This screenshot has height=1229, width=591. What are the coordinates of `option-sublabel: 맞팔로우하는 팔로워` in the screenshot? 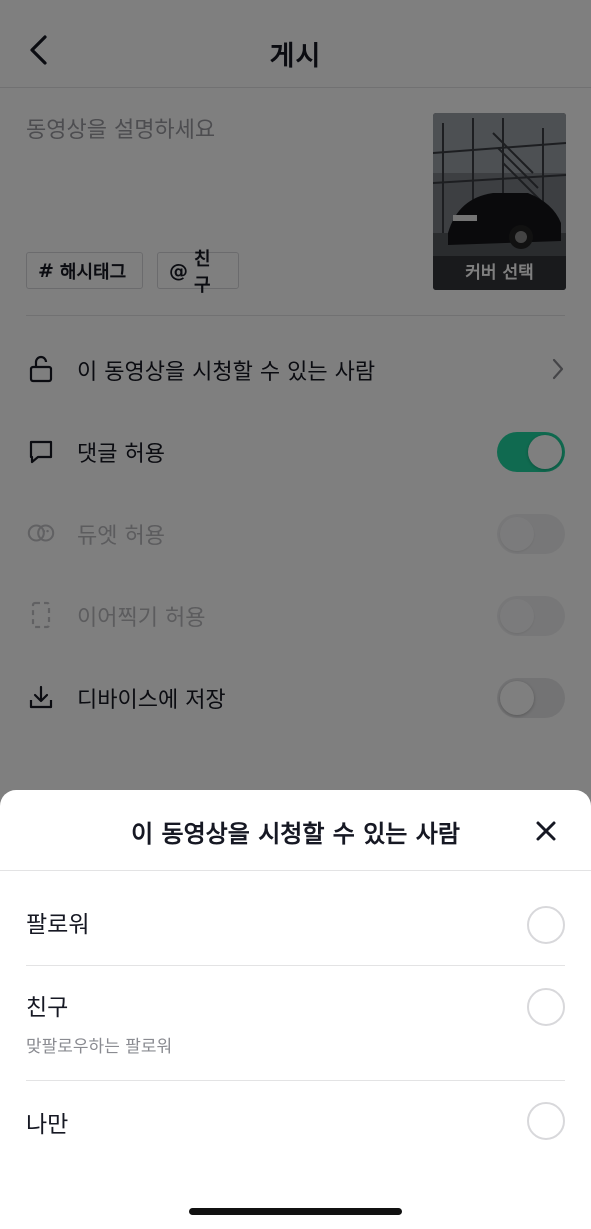 It's located at (99, 1047).